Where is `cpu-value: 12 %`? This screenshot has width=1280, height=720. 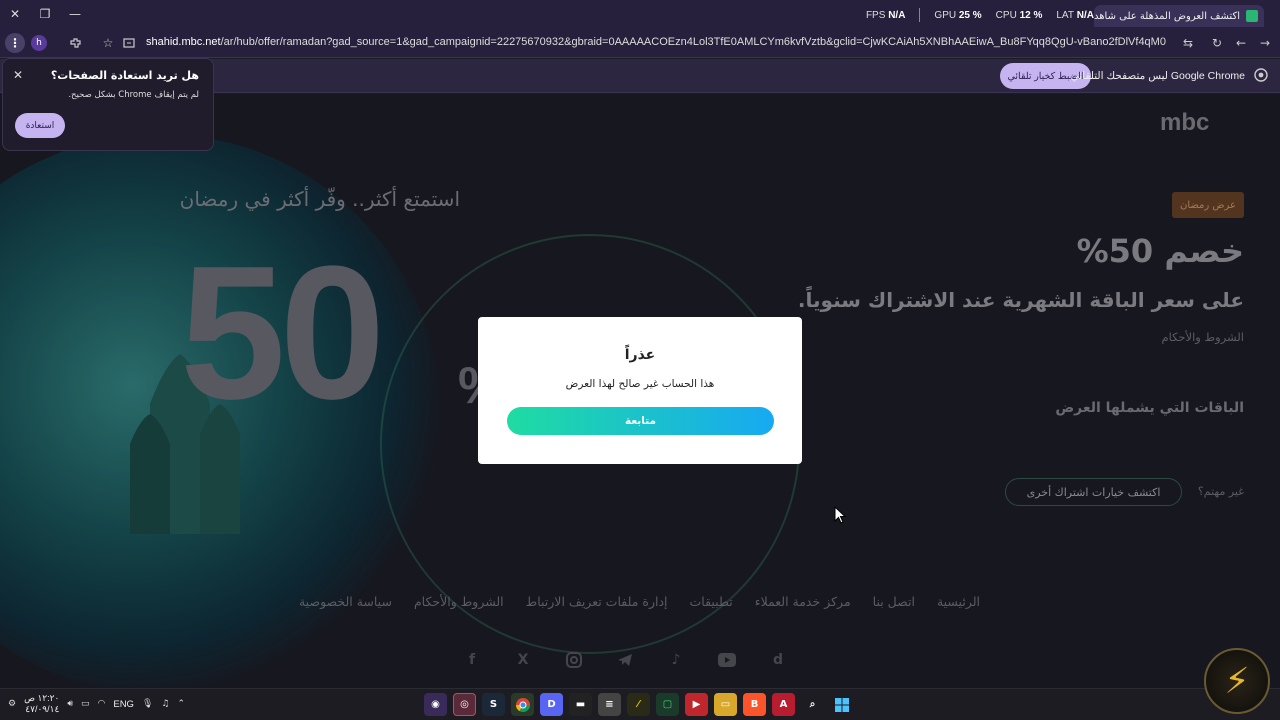 cpu-value: 12 % is located at coordinates (1031, 15).